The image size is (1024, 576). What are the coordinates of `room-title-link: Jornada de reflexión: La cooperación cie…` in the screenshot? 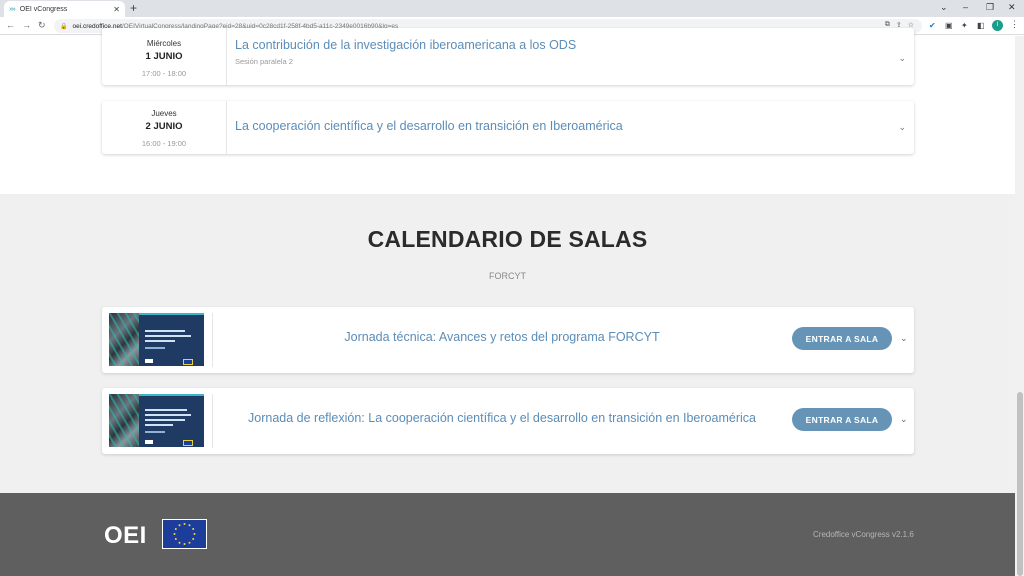 It's located at (502, 418).